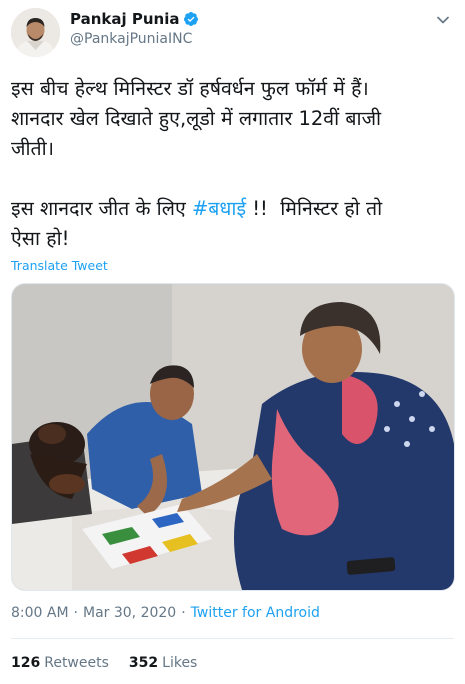  Describe the element at coordinates (76, 663) in the screenshot. I see `retweets-label: Retweets` at that location.